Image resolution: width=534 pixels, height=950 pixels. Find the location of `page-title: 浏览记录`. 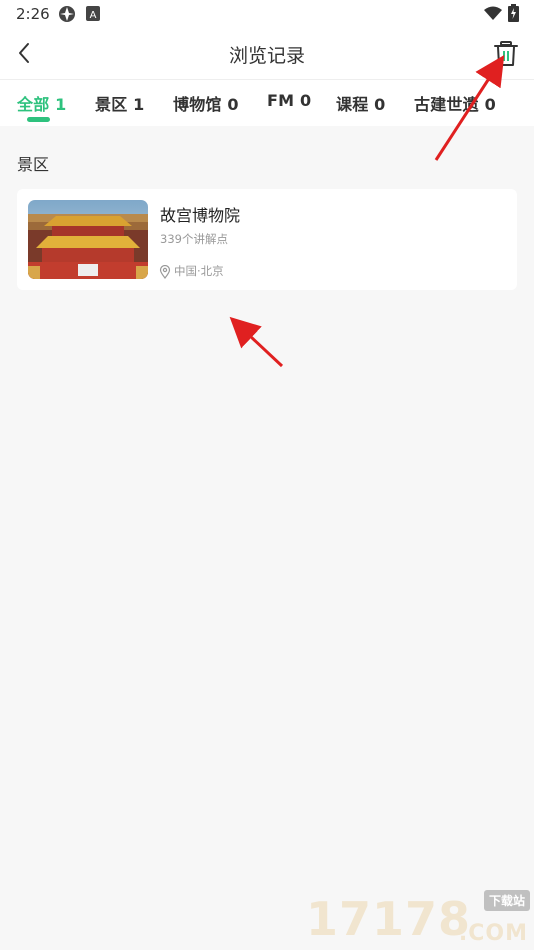

page-title: 浏览记录 is located at coordinates (266, 56).